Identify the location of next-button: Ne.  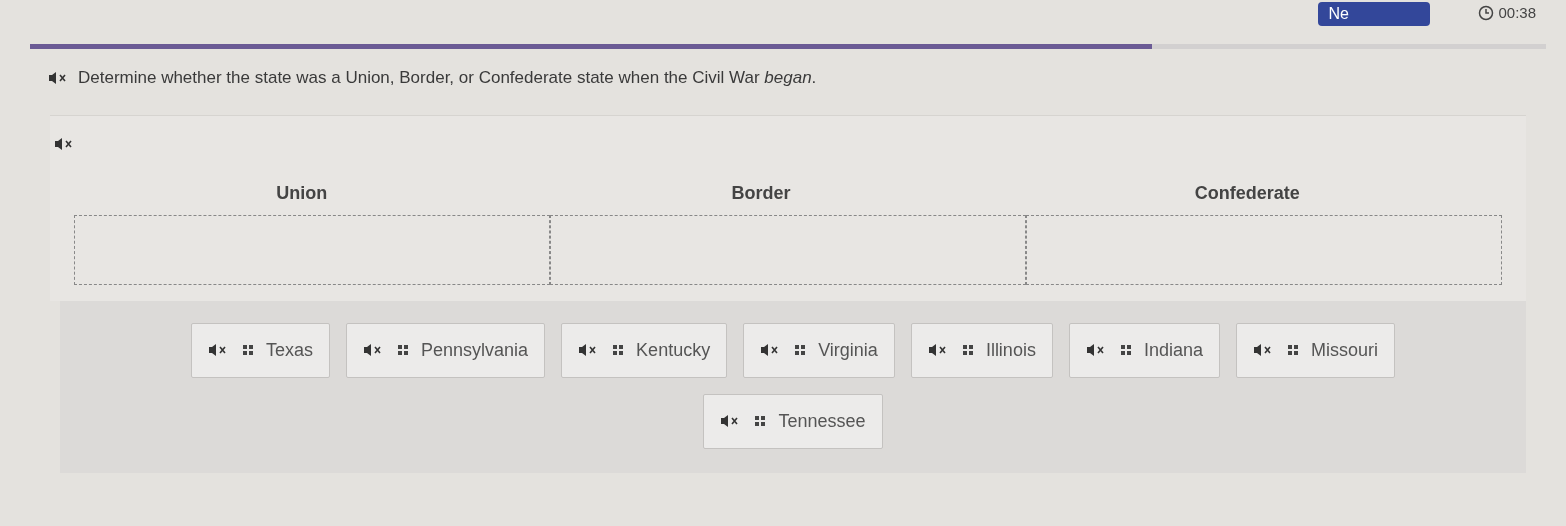
(1374, 14).